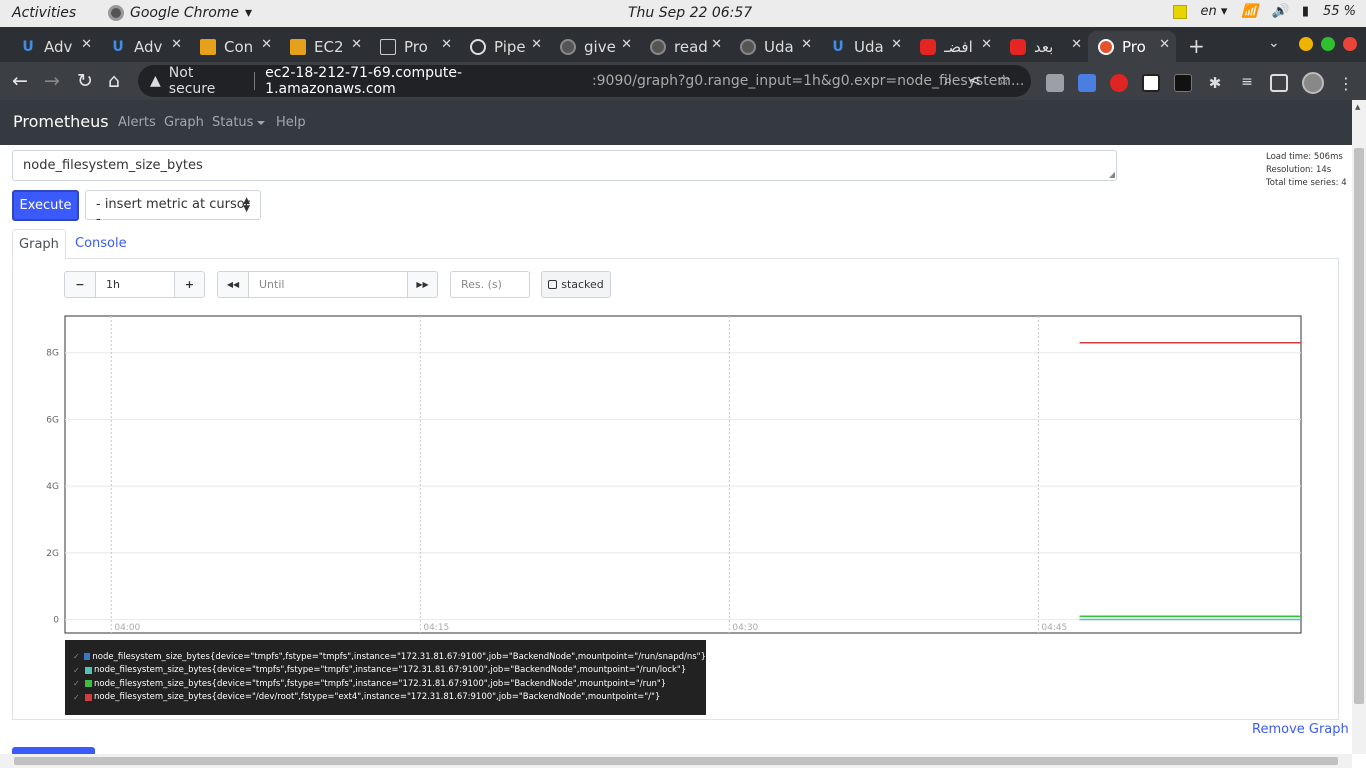  I want to click on avatar, so click(1313, 83).